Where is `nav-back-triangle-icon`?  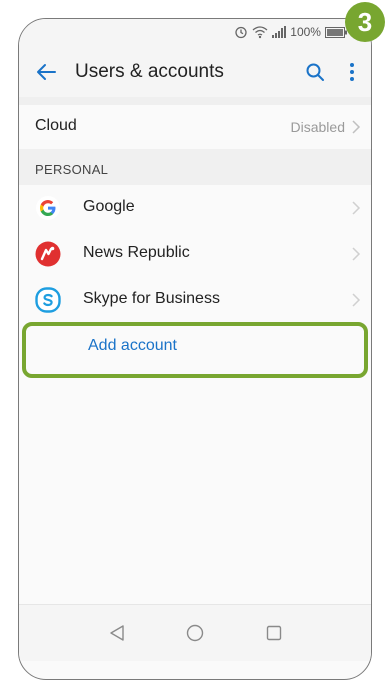 nav-back-triangle-icon is located at coordinates (117, 633).